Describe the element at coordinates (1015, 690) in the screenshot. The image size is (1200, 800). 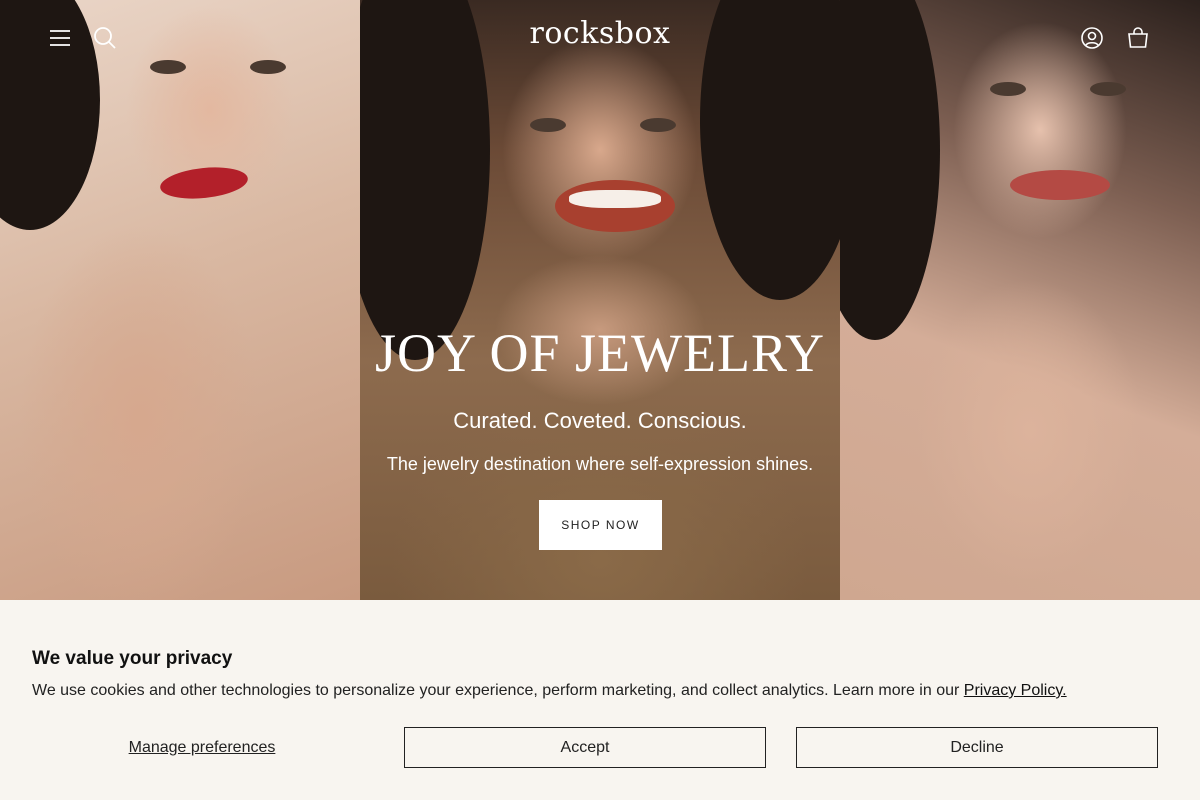
I see `privacy-policy-link: Privacy Policy.` at that location.